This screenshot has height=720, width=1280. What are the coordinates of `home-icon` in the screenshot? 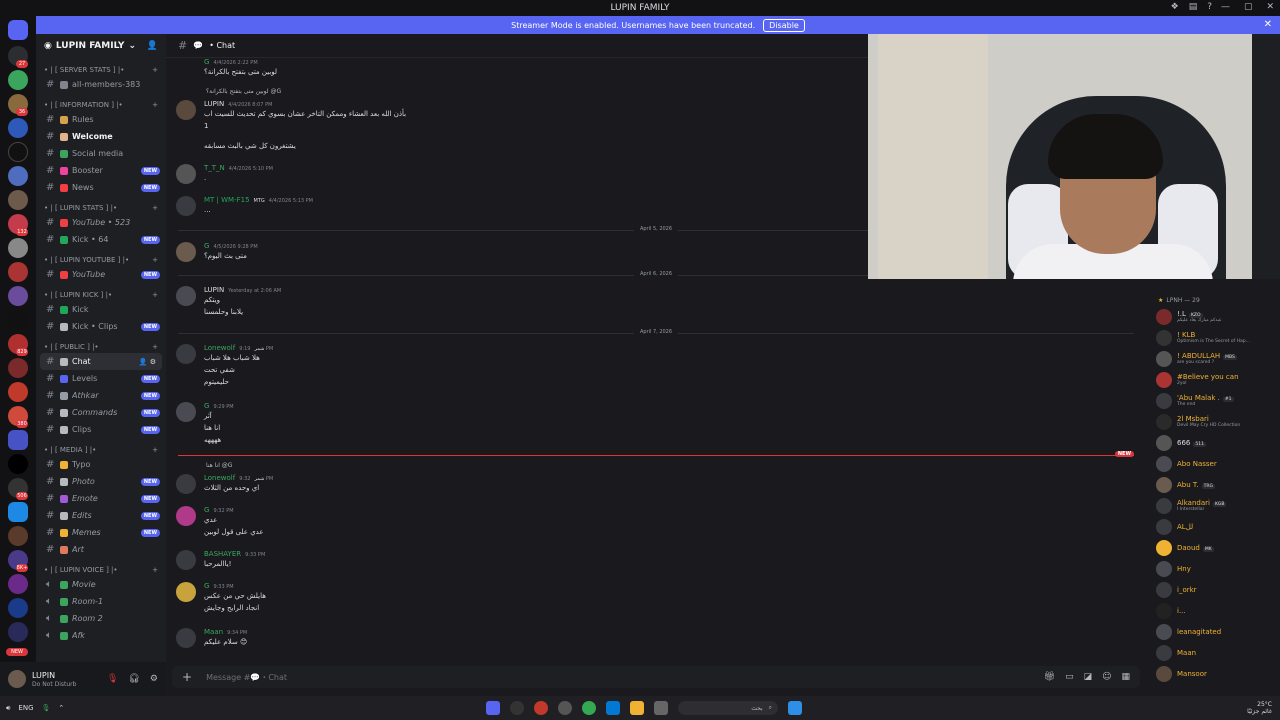 It's located at (18, 30).